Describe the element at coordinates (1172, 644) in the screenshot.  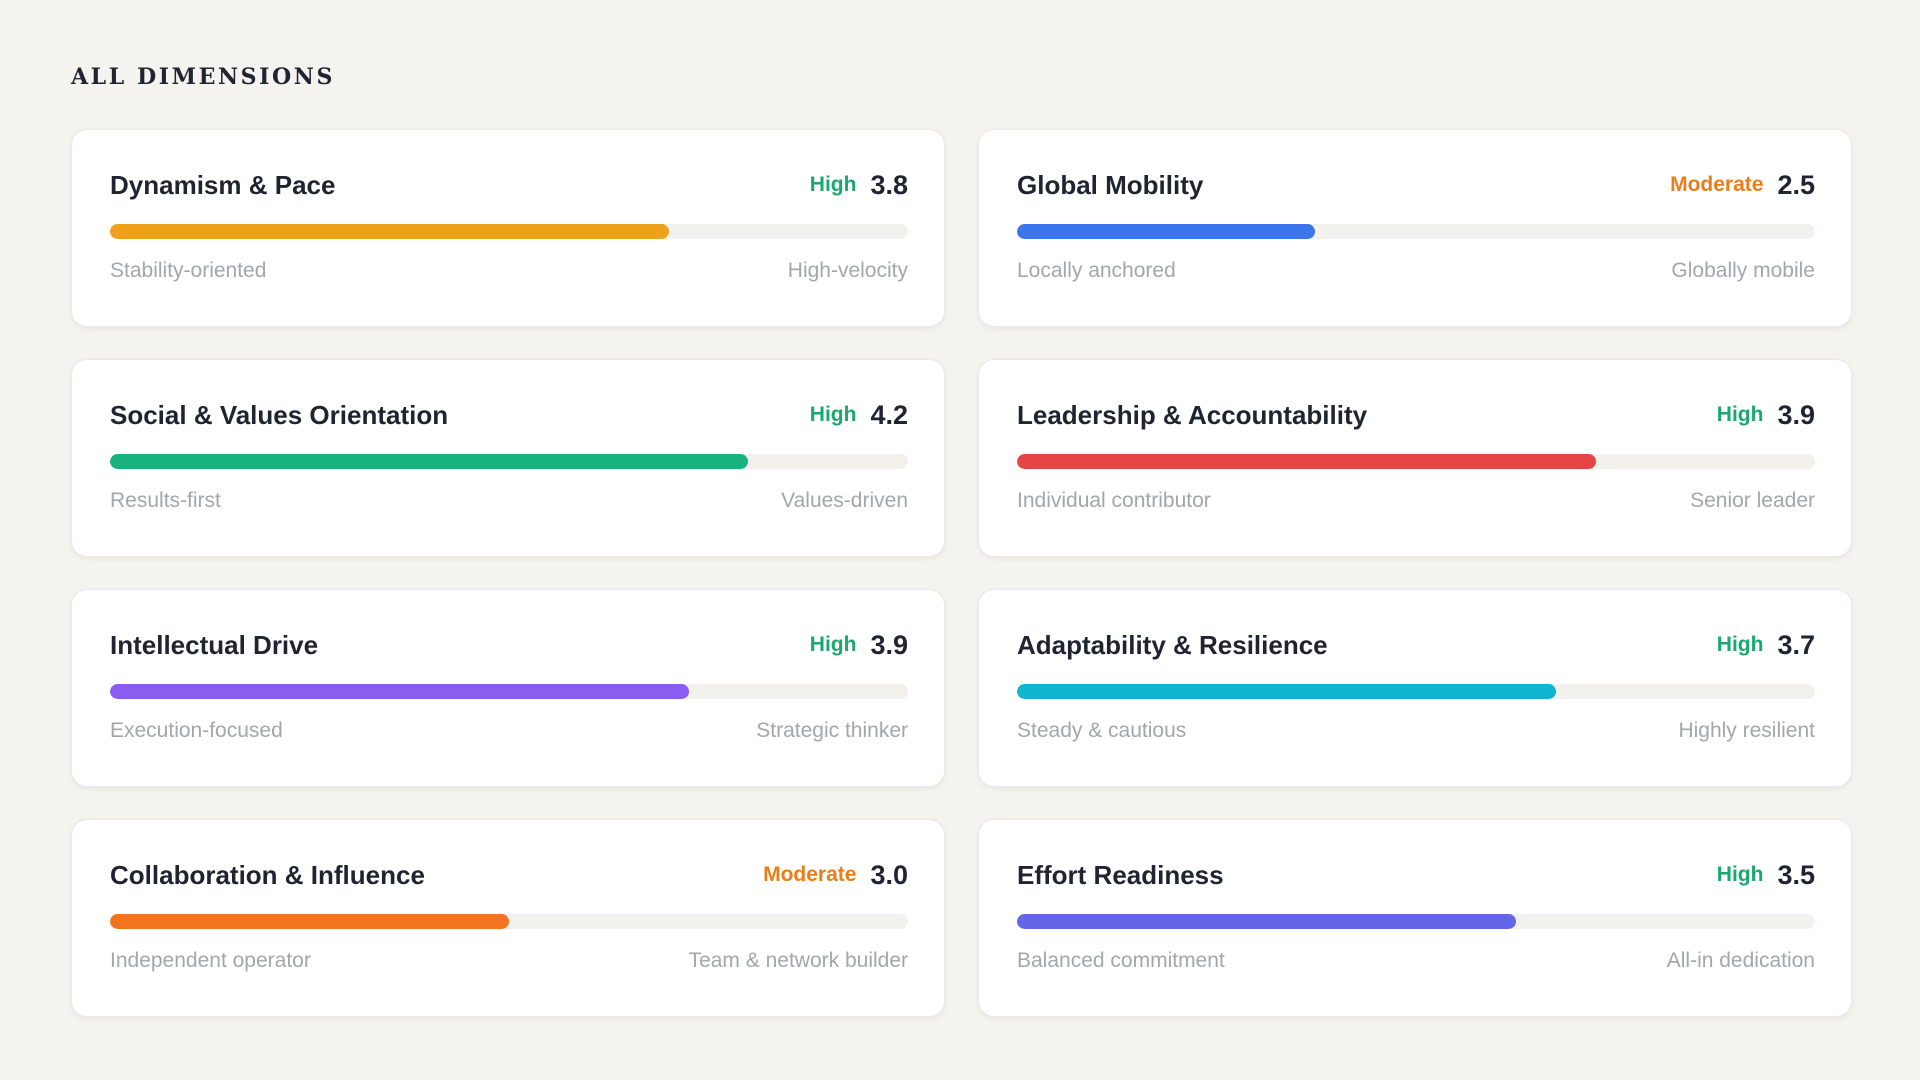
I see `dimension-title: Adaptability & Resilience` at that location.